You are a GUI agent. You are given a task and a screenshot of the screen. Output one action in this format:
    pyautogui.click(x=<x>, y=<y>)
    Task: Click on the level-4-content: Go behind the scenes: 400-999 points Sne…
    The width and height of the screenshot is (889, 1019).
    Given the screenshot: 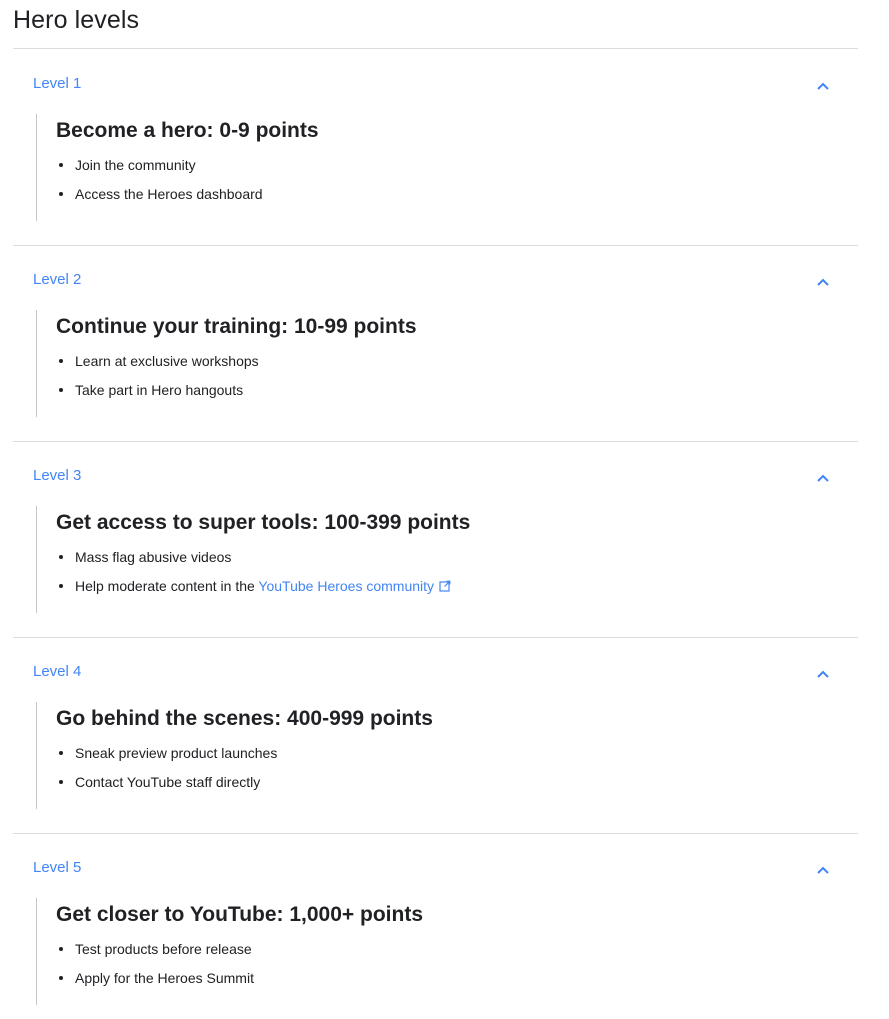 What is the action you would take?
    pyautogui.click(x=426, y=755)
    